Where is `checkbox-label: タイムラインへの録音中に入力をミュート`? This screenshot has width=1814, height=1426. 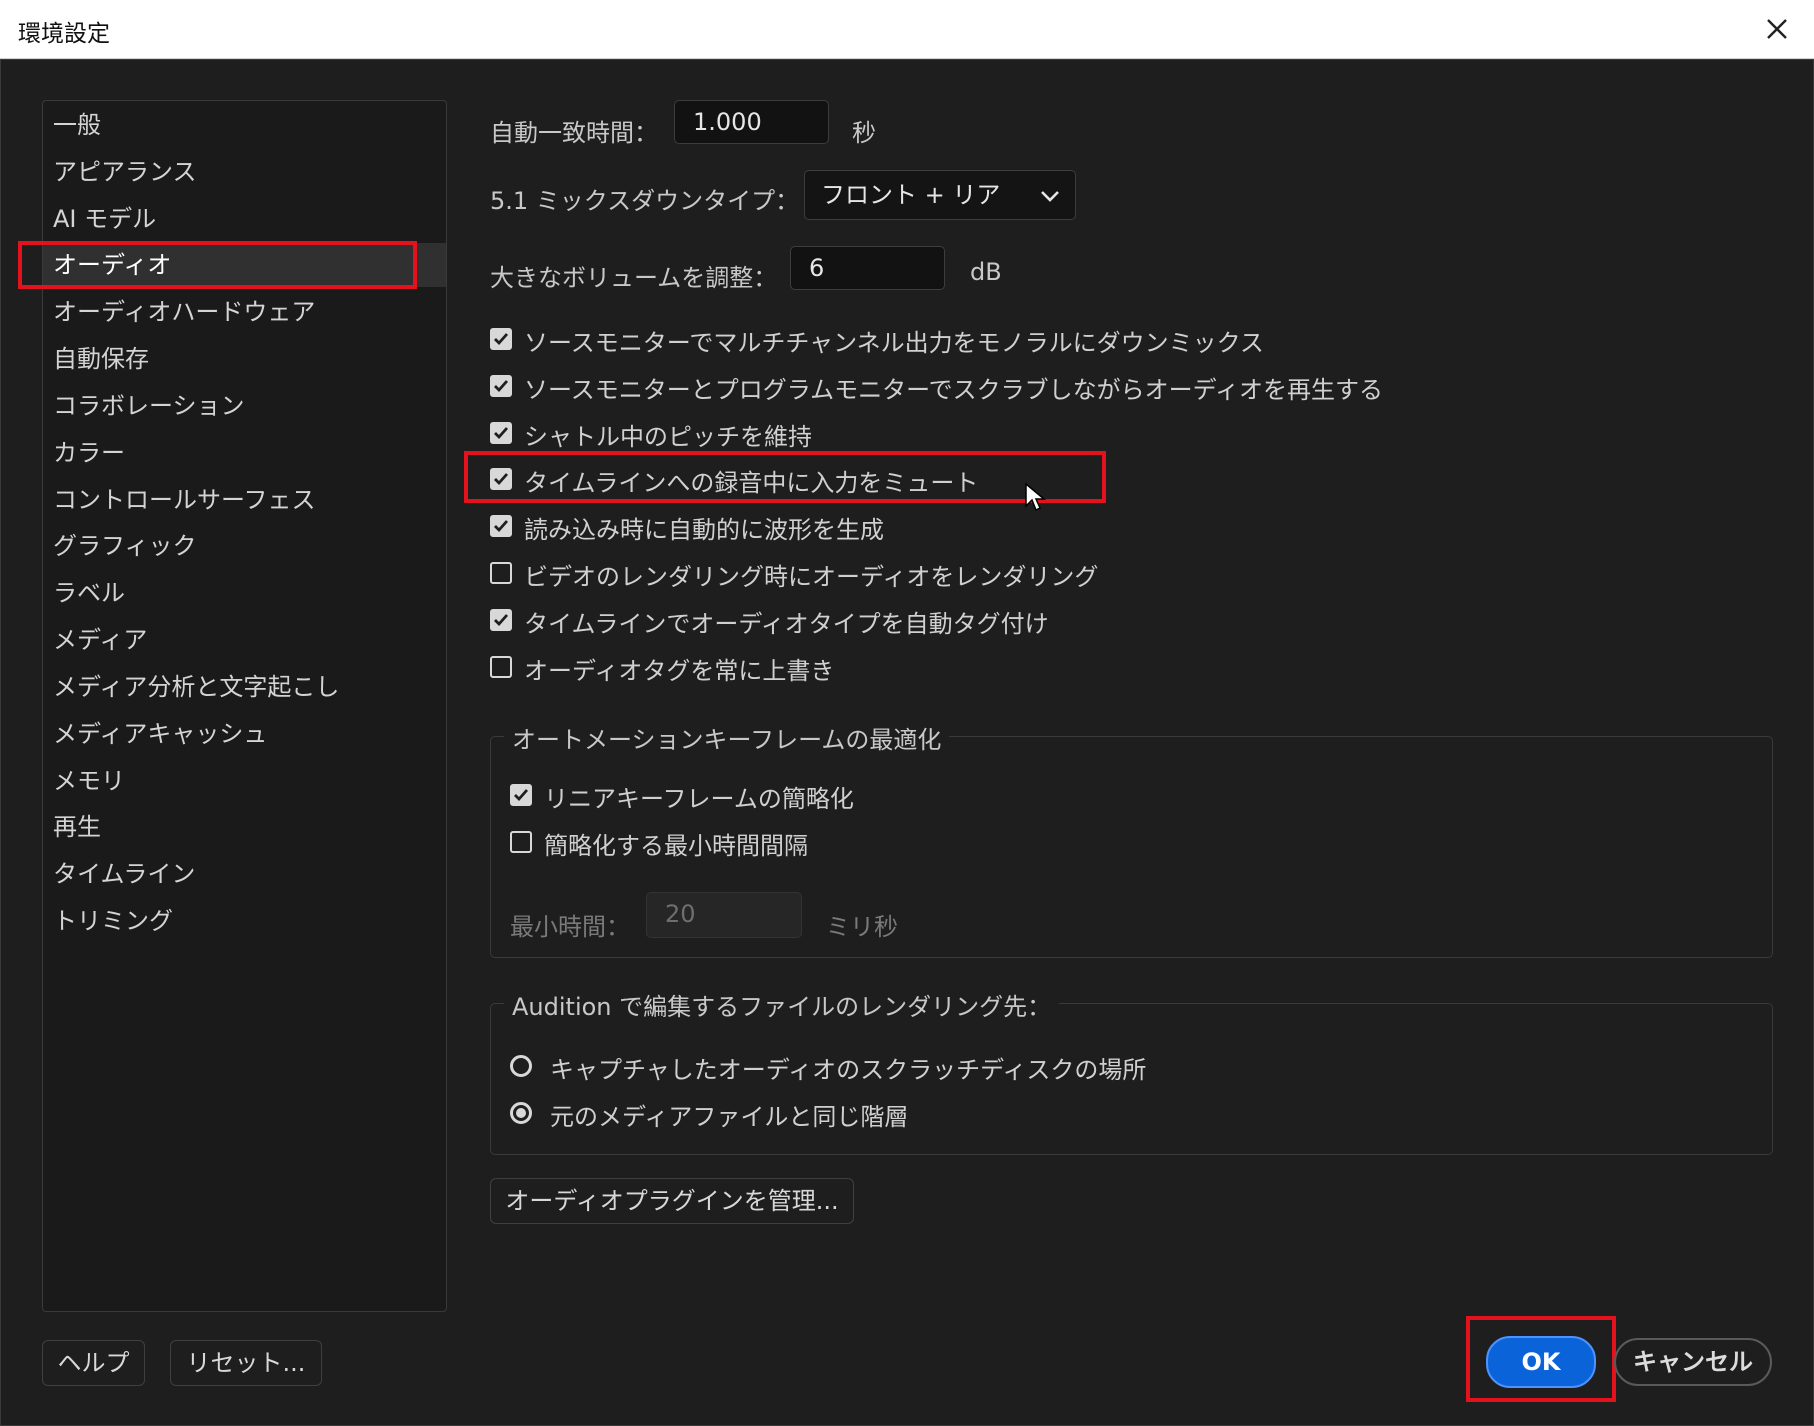 checkbox-label: タイムラインへの録音中に入力をミュート is located at coordinates (751, 483).